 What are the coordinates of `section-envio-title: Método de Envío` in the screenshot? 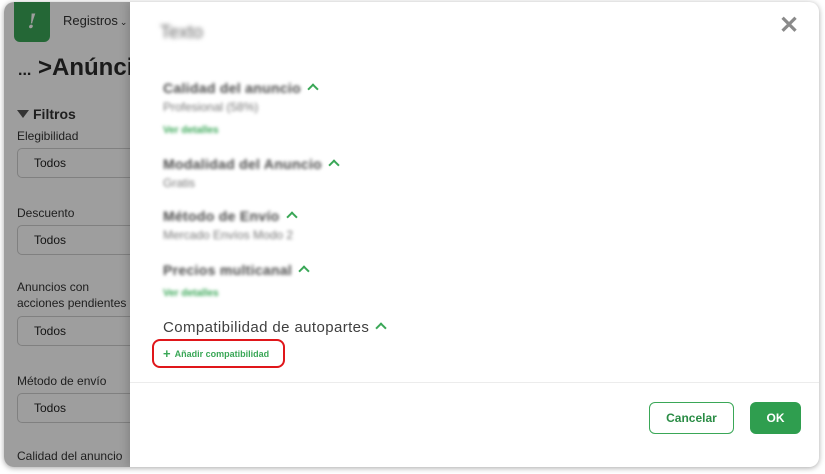 It's located at (221, 216).